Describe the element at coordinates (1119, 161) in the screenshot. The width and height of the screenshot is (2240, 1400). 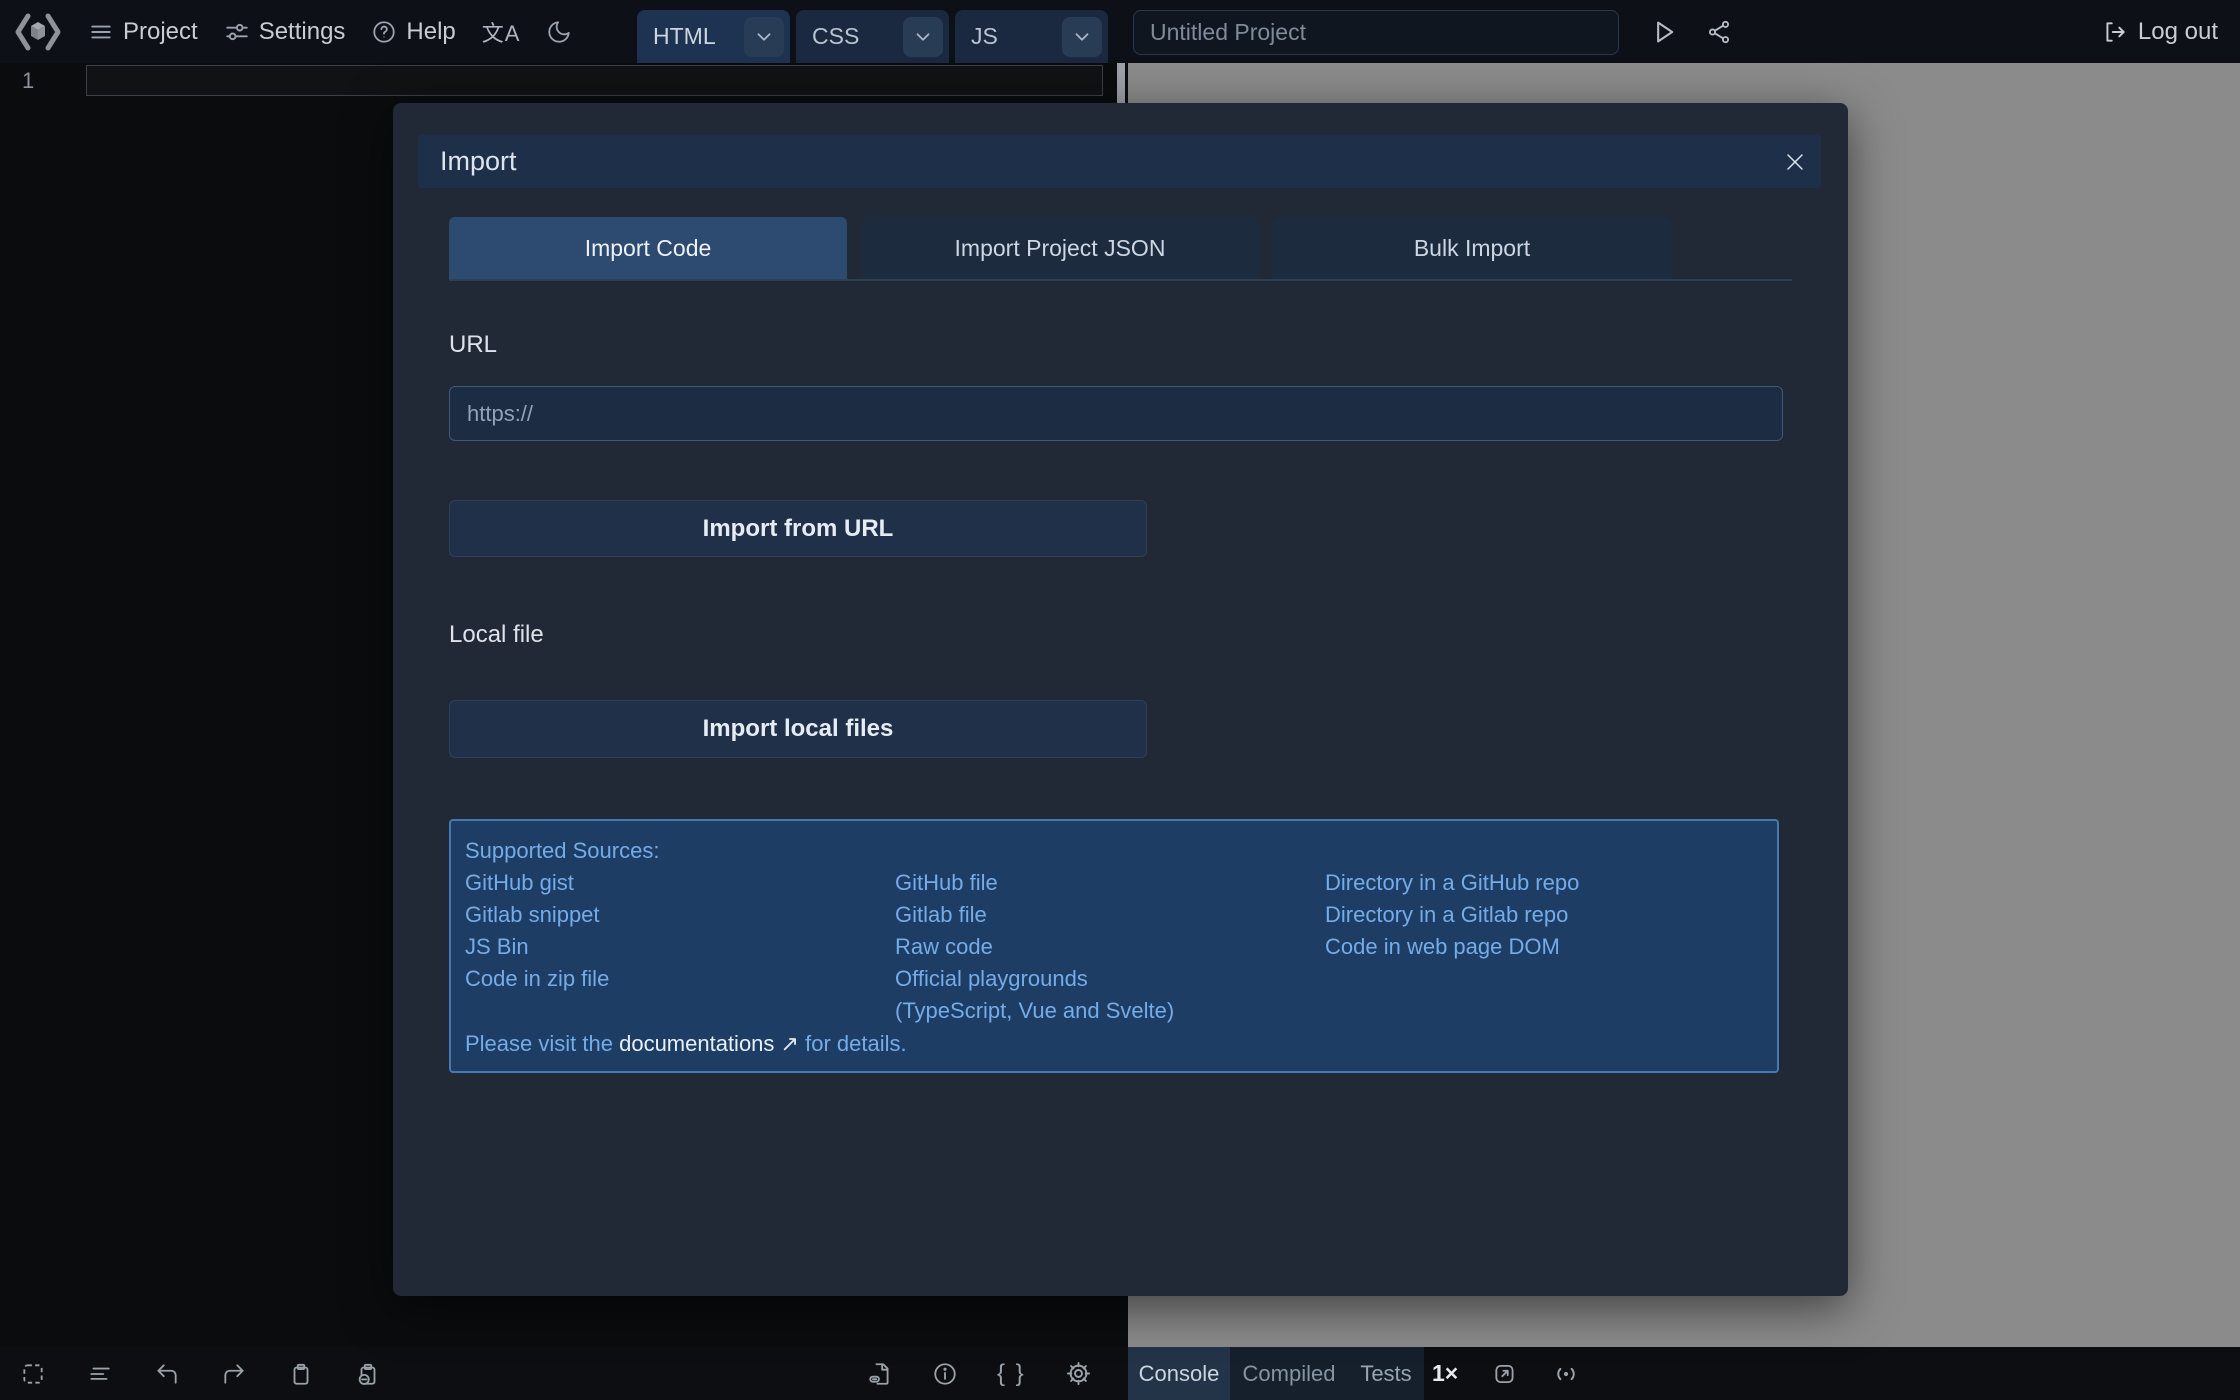
I see `import-modal-header: Import` at that location.